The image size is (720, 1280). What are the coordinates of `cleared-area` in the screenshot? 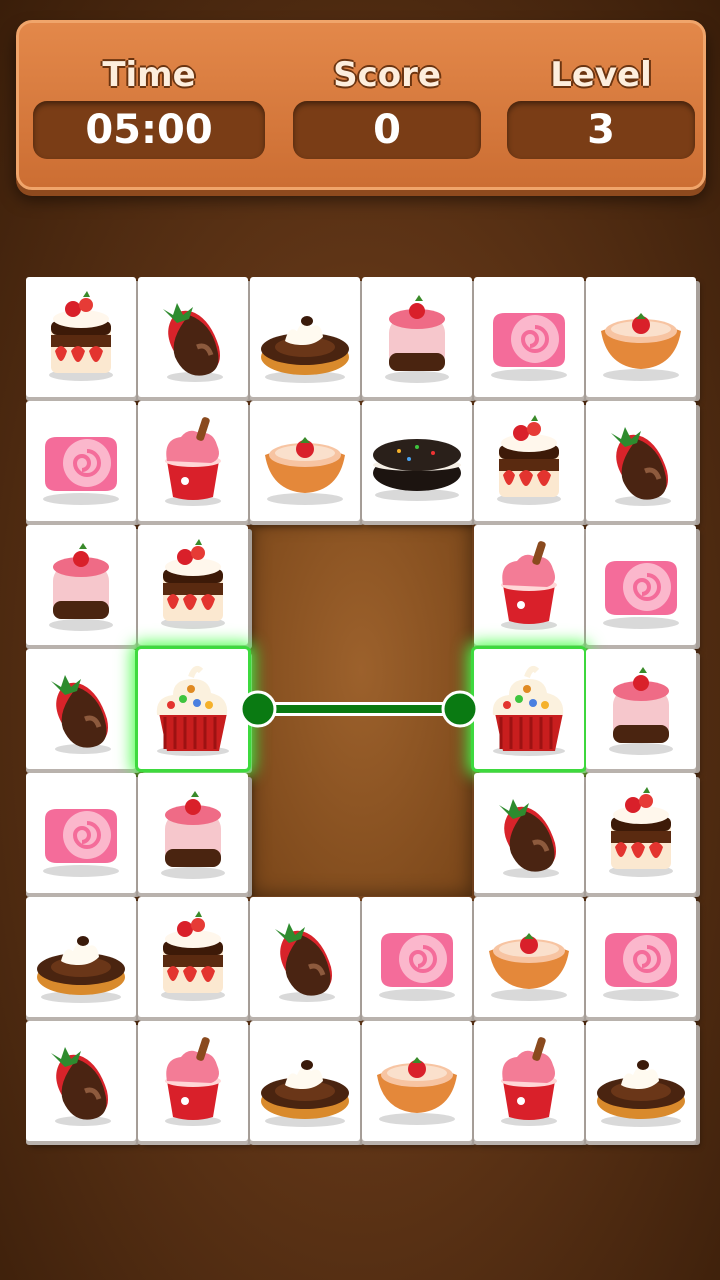 It's located at (361, 708).